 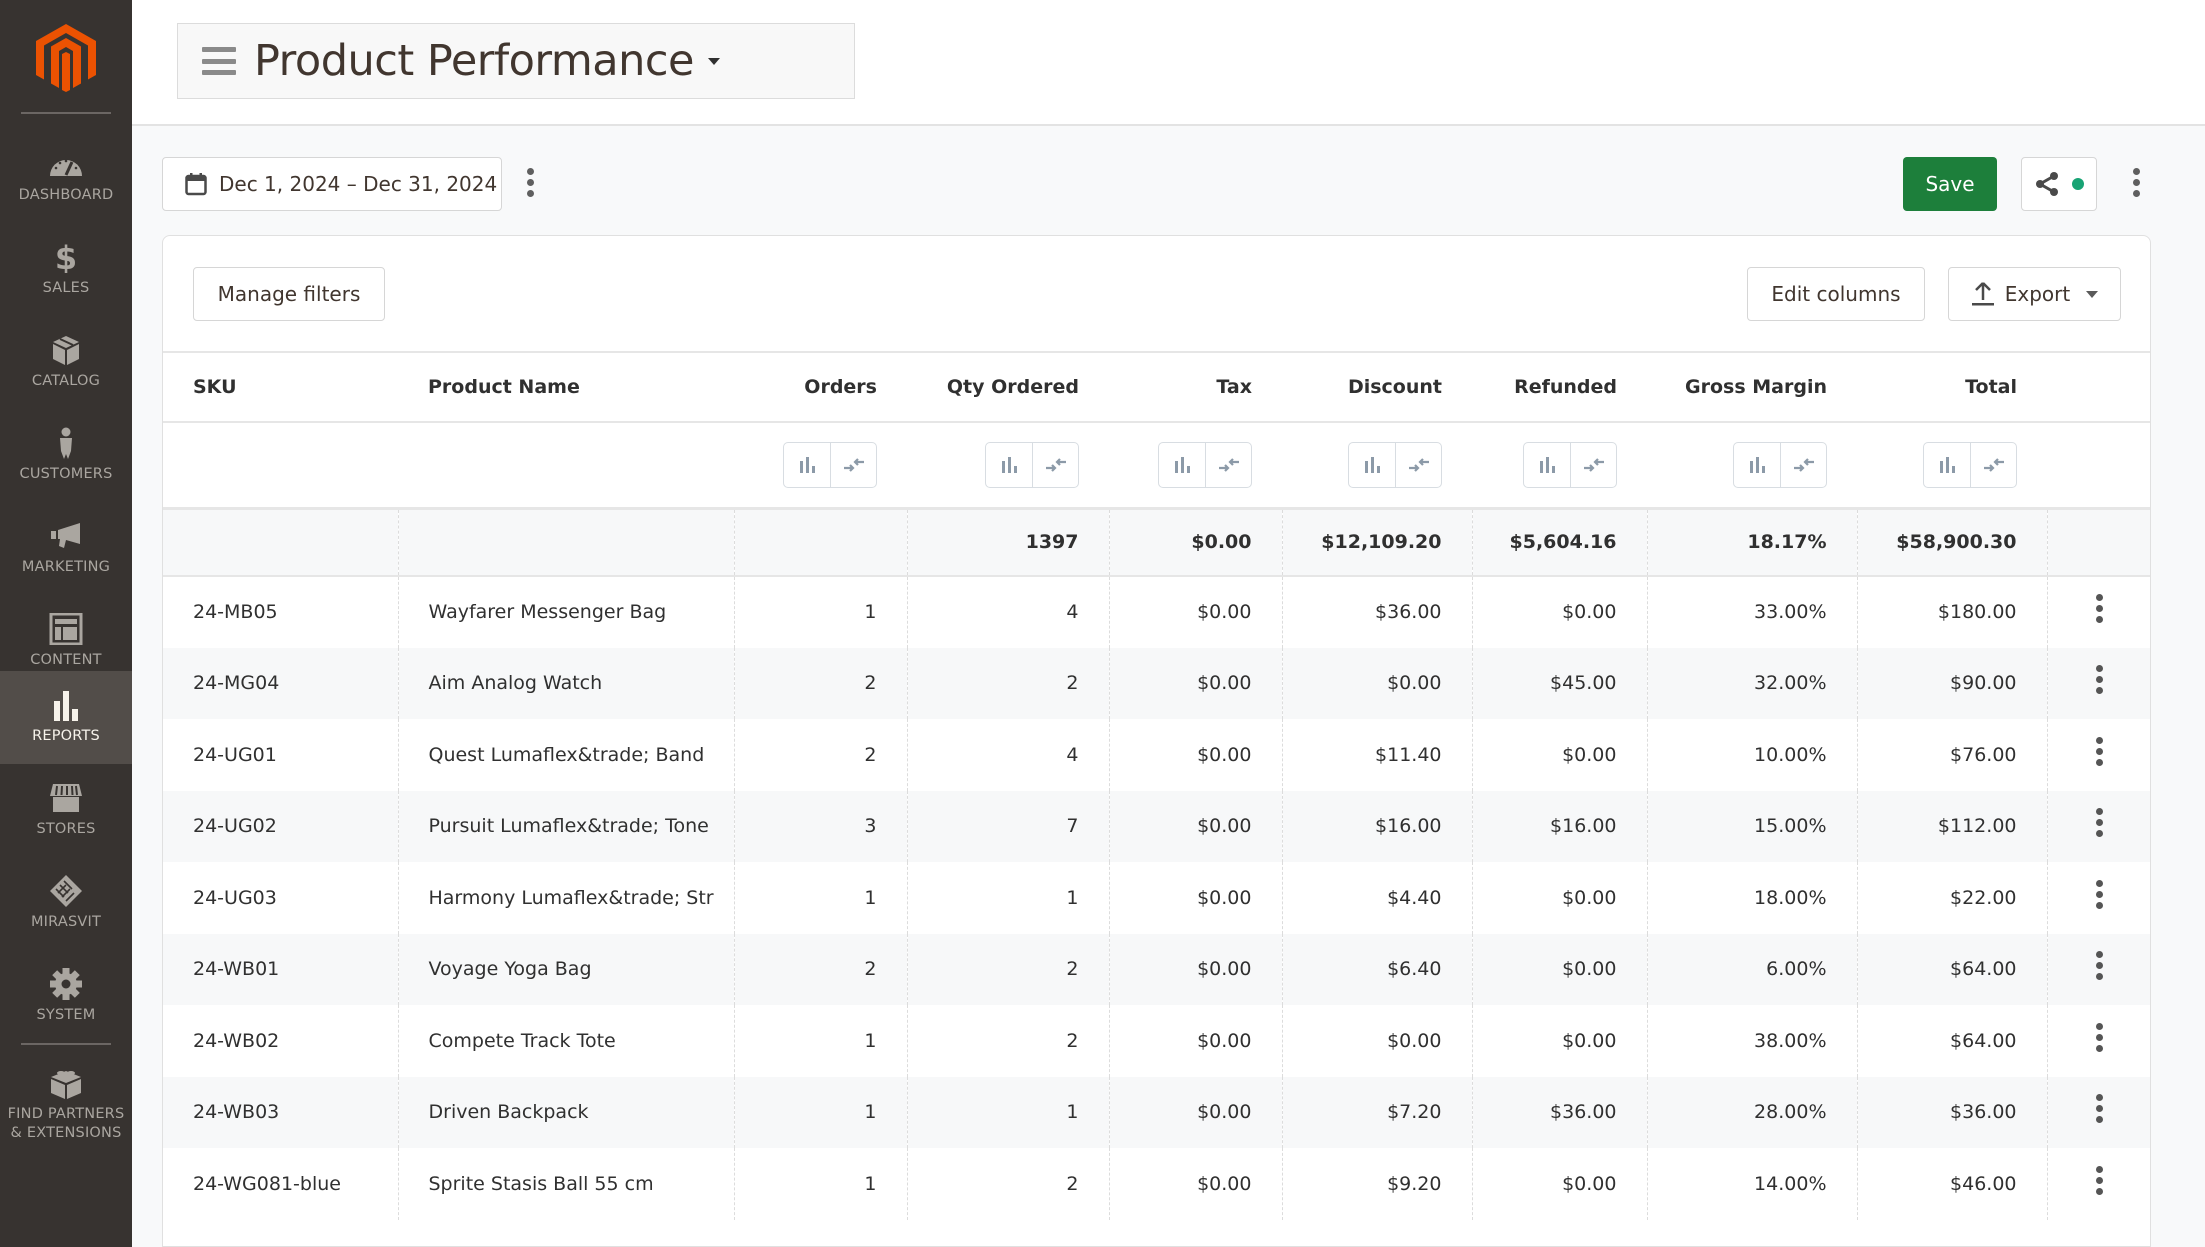 What do you see at coordinates (516, 61) in the screenshot?
I see `report-selector: Product Performance` at bounding box center [516, 61].